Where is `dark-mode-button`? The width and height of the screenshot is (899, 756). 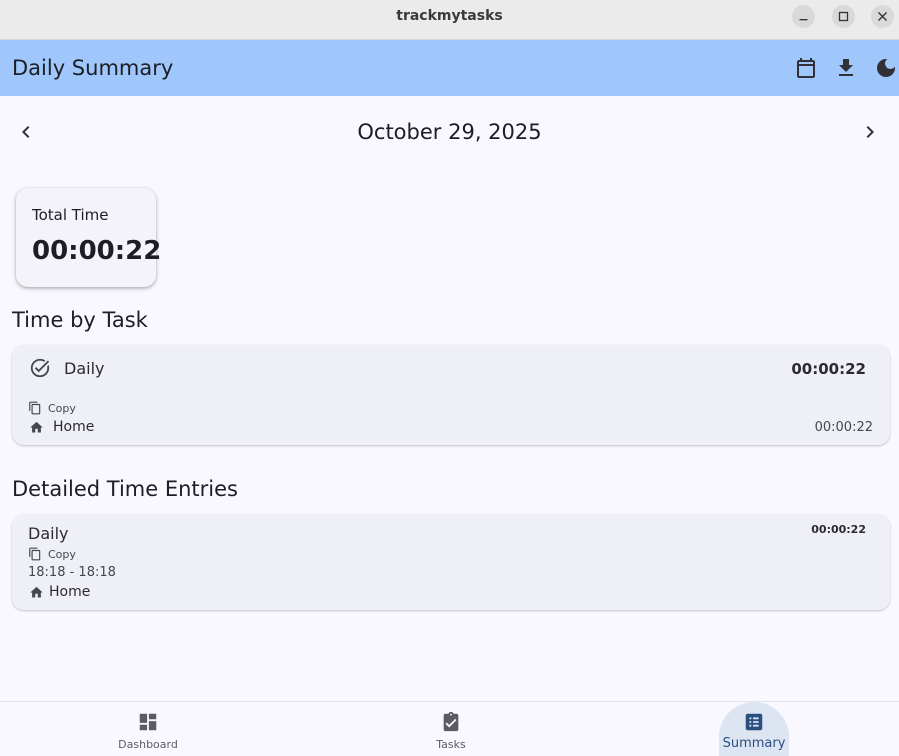
dark-mode-button is located at coordinates (886, 68).